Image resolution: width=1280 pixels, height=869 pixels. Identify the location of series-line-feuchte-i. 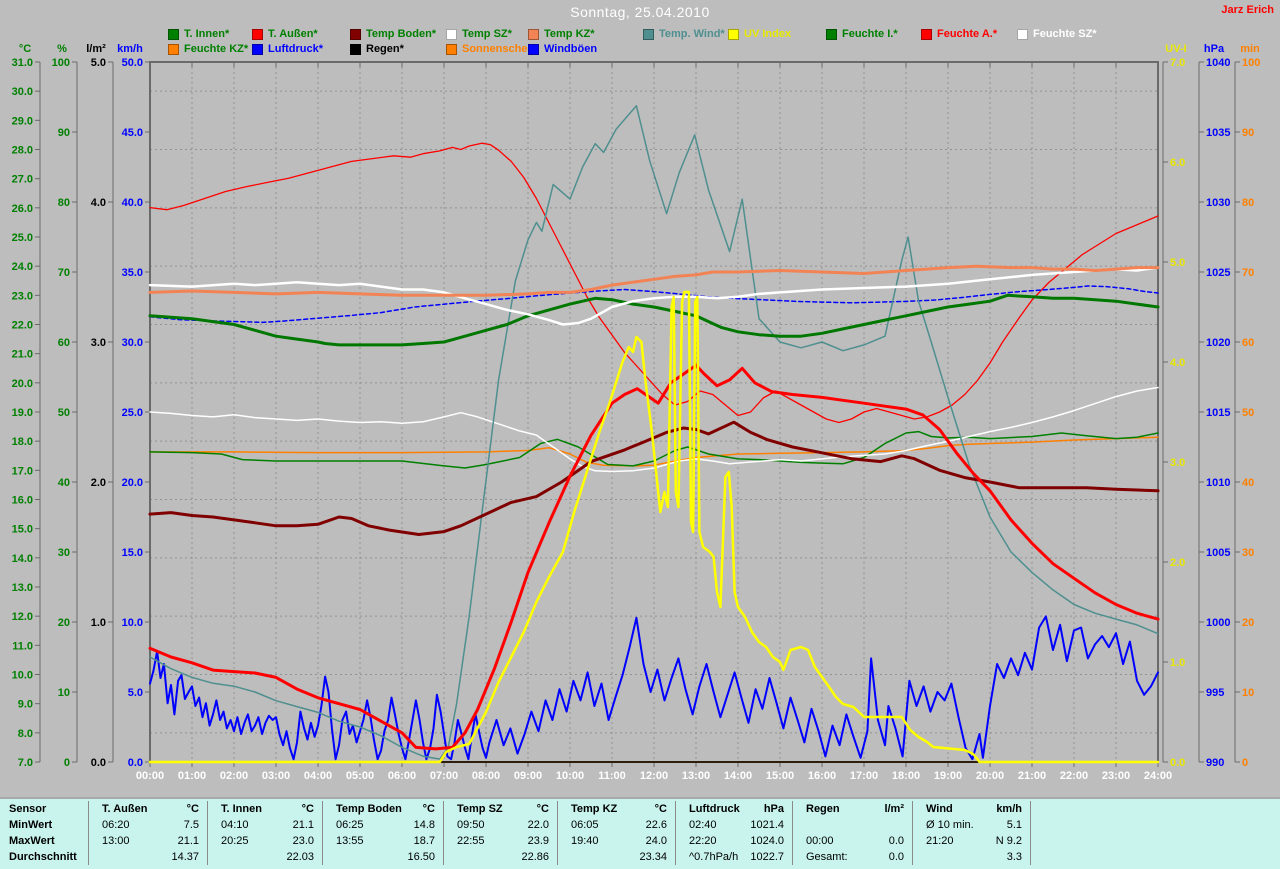
(654, 449).